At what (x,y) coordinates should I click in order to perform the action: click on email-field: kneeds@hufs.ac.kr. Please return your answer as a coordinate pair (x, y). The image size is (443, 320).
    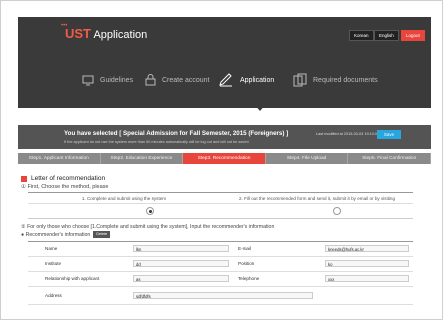
    Looking at the image, I should click on (367, 248).